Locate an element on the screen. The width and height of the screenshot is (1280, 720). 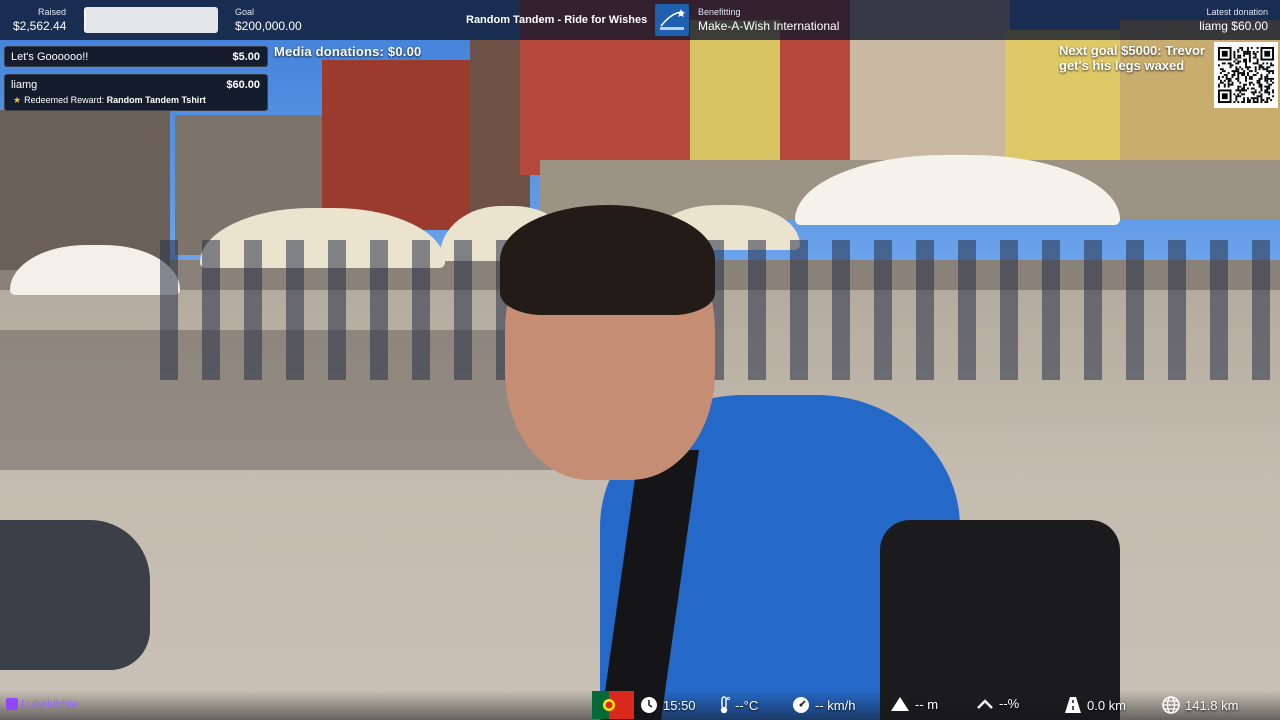
clock-readout: 15:50 is located at coordinates (668, 705).